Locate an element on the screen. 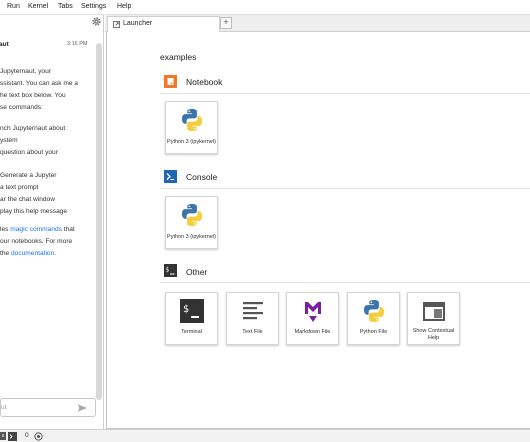 This screenshot has width=530, height=442. launcher-tab-icon is located at coordinates (116, 24).